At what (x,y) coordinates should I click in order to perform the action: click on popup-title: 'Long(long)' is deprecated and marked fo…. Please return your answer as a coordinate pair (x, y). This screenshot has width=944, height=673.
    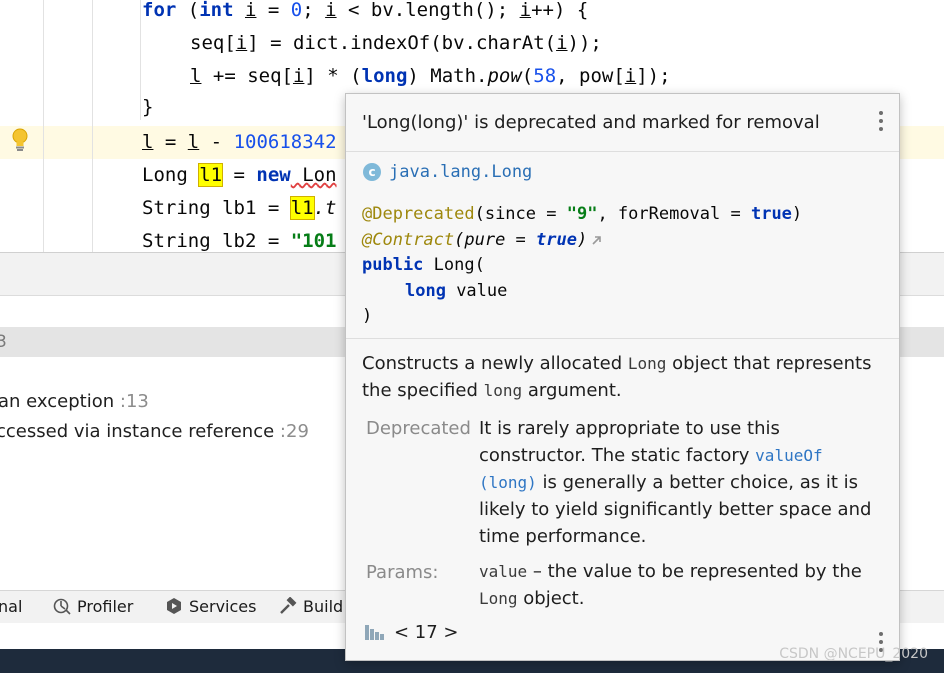
    Looking at the image, I should click on (591, 122).